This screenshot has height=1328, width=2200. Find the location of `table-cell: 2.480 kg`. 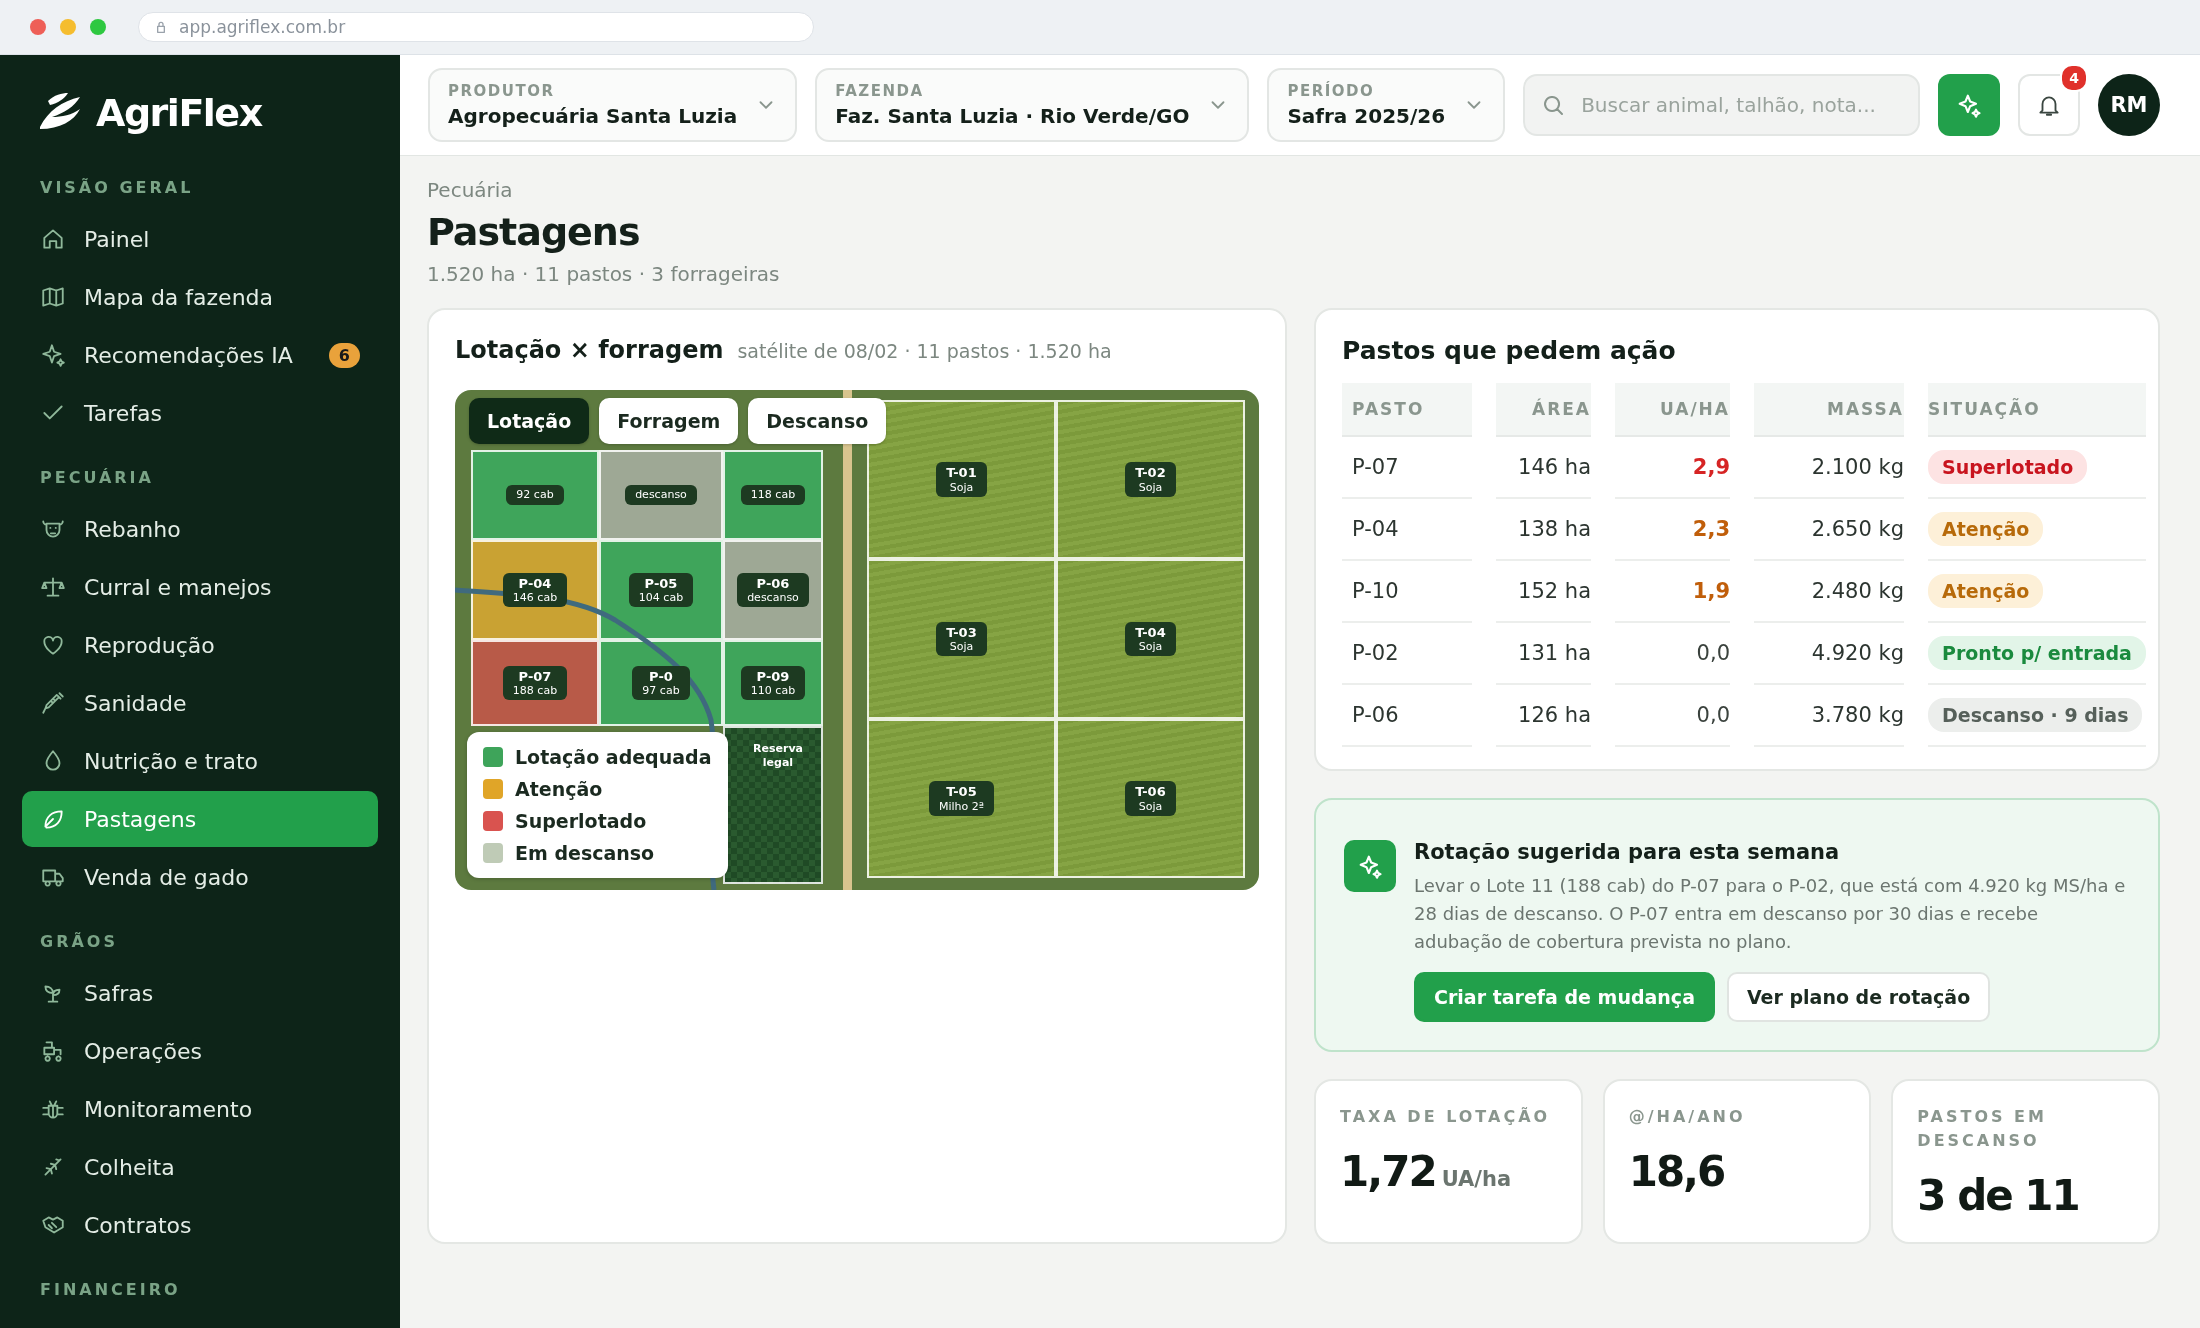

table-cell: 2.480 kg is located at coordinates (1857, 591).